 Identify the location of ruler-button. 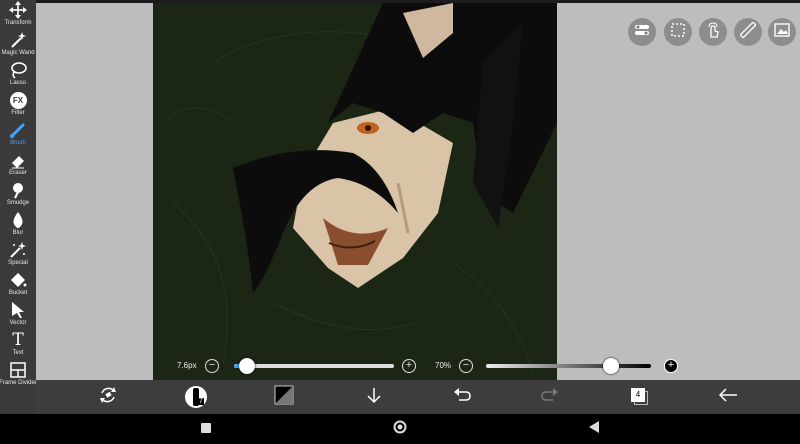
(748, 32).